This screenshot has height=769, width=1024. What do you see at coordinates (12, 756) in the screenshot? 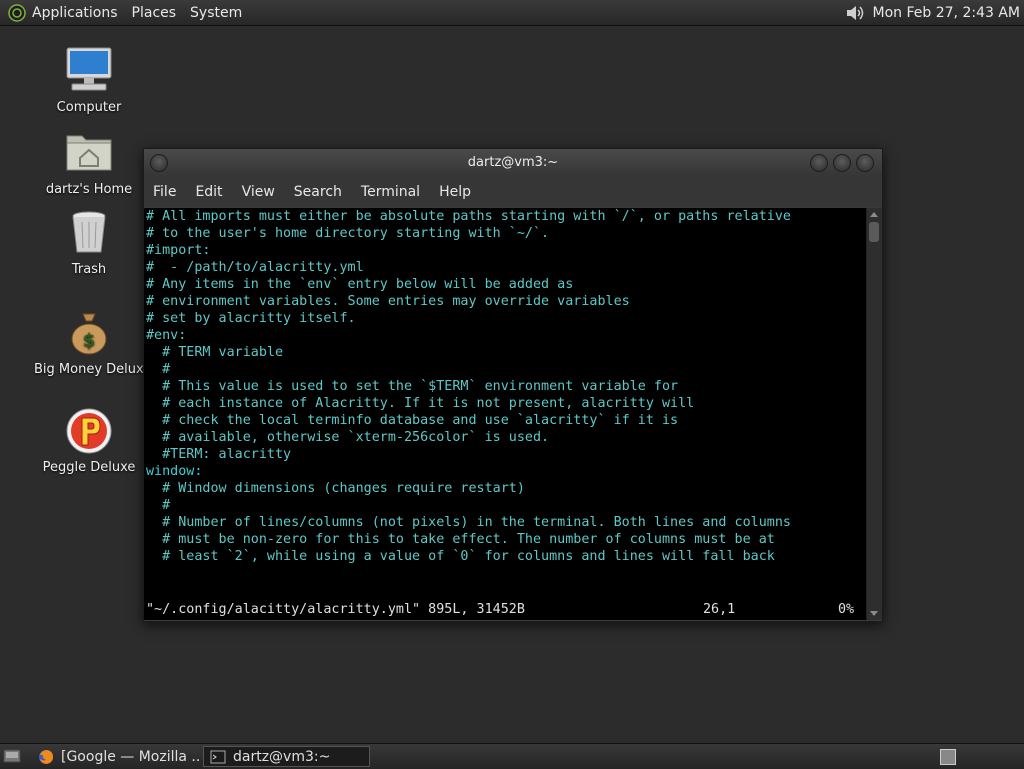
I see `show-desktop-icon` at bounding box center [12, 756].